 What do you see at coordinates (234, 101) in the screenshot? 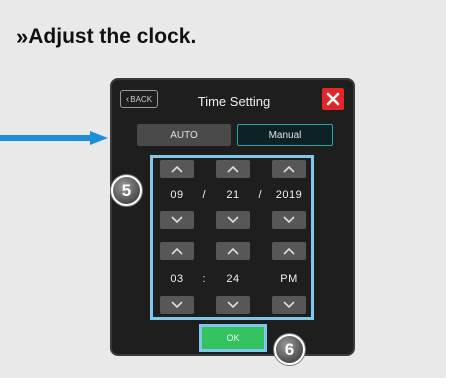
I see `screen-title: Time Setting` at bounding box center [234, 101].